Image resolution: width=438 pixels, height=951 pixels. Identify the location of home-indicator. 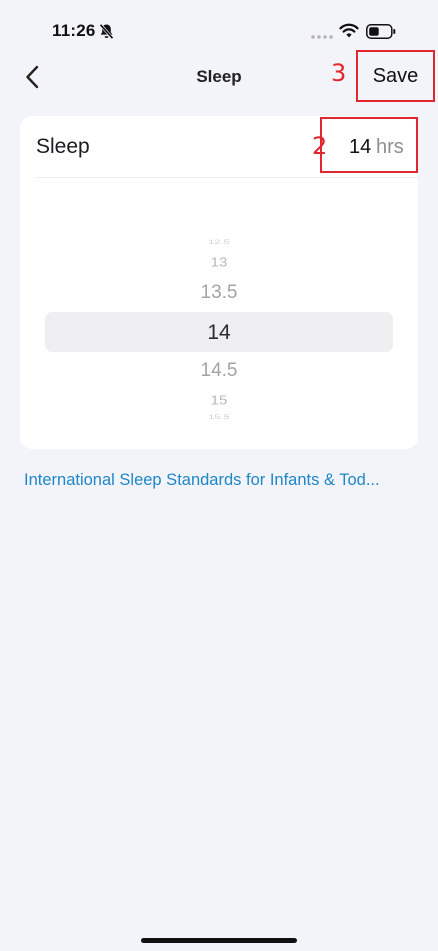
(219, 940).